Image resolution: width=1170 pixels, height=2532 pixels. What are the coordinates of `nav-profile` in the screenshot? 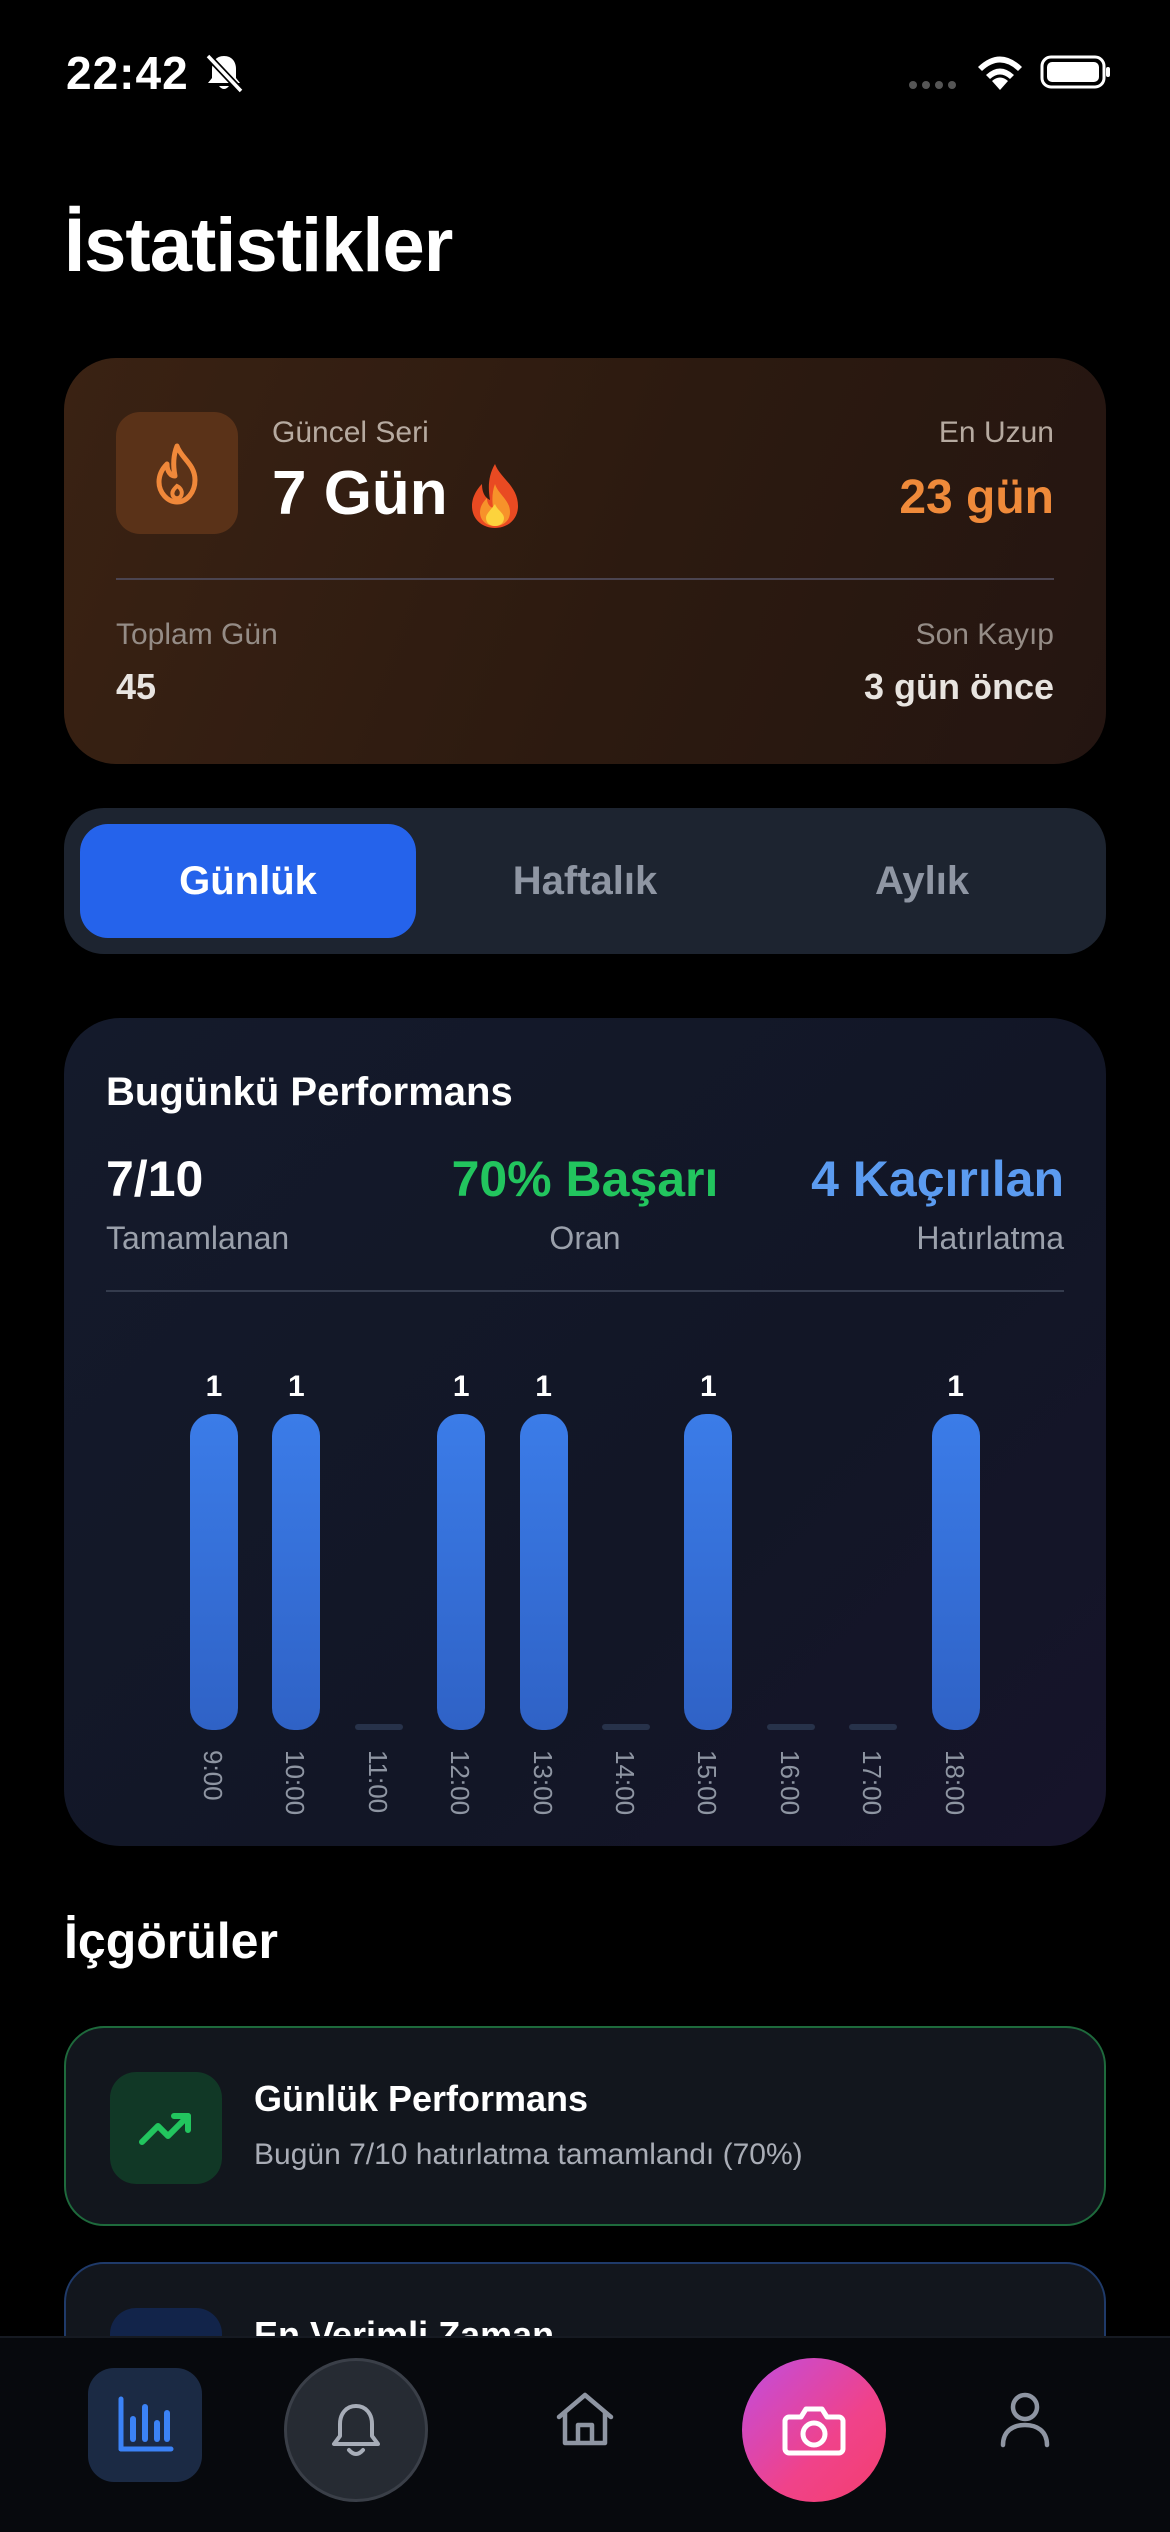 It's located at (1025, 2419).